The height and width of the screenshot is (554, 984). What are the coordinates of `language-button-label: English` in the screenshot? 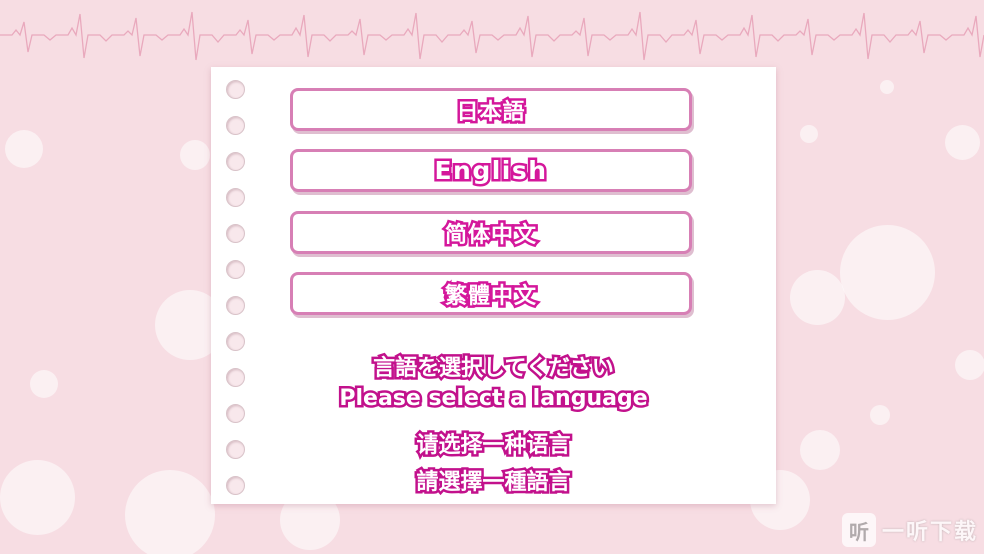 It's located at (490, 171).